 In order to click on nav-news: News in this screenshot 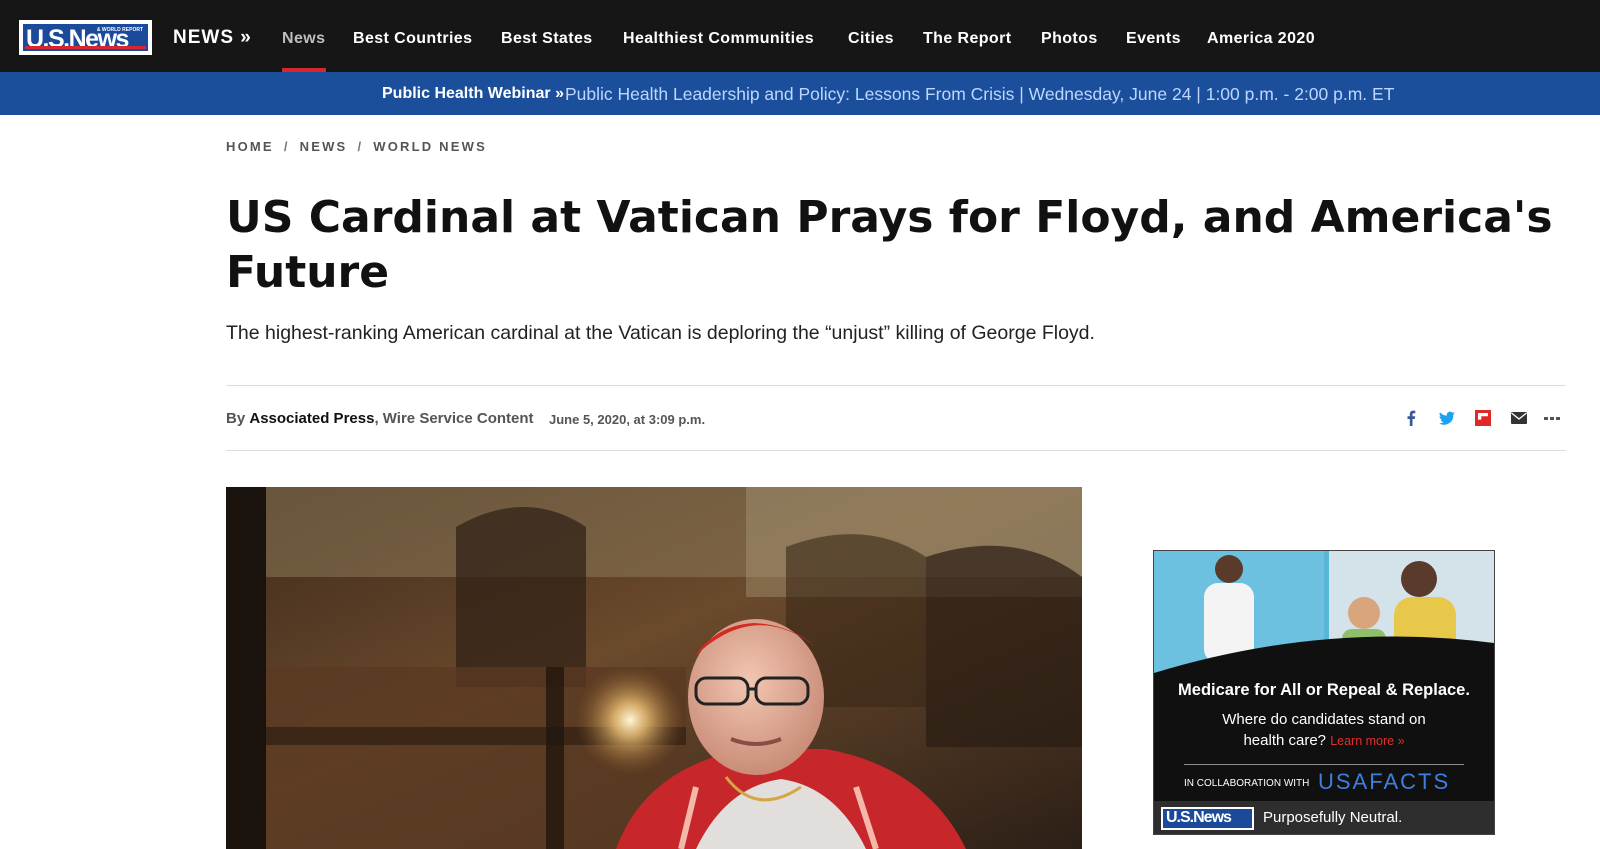, I will do `click(303, 39)`.